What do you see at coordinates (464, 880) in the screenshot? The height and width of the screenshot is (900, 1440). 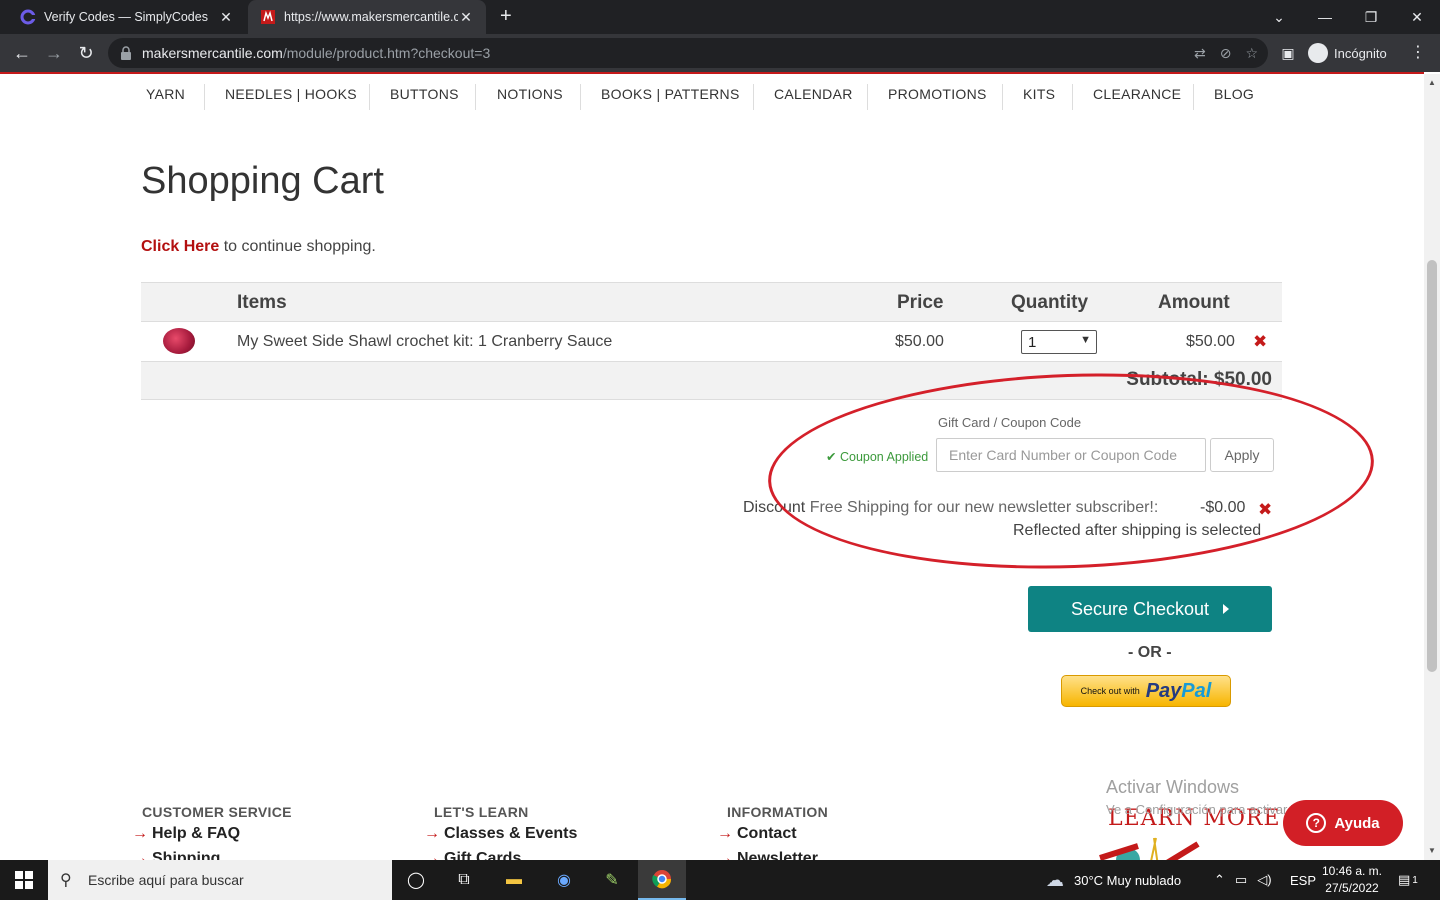 I see `task-view-icon: ⧉` at bounding box center [464, 880].